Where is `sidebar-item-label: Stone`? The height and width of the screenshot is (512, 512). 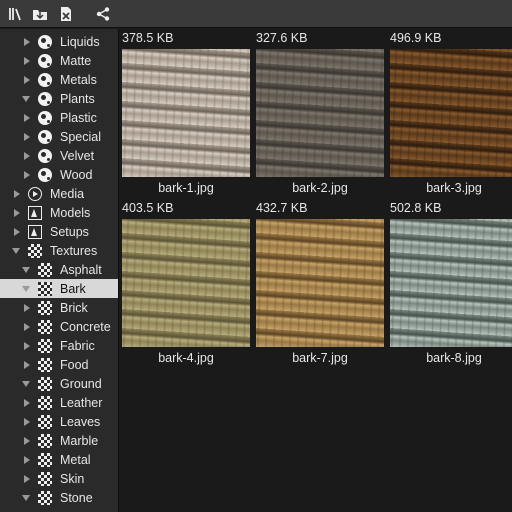
sidebar-item-label: Stone is located at coordinates (76, 497).